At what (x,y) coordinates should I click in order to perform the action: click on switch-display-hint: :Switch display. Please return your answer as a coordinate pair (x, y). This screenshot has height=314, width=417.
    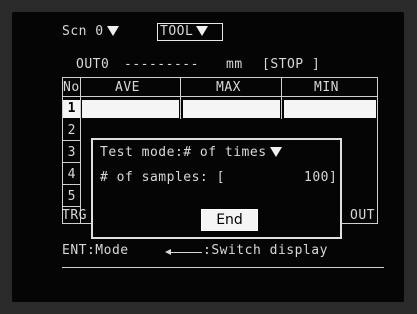
    Looking at the image, I should click on (265, 250).